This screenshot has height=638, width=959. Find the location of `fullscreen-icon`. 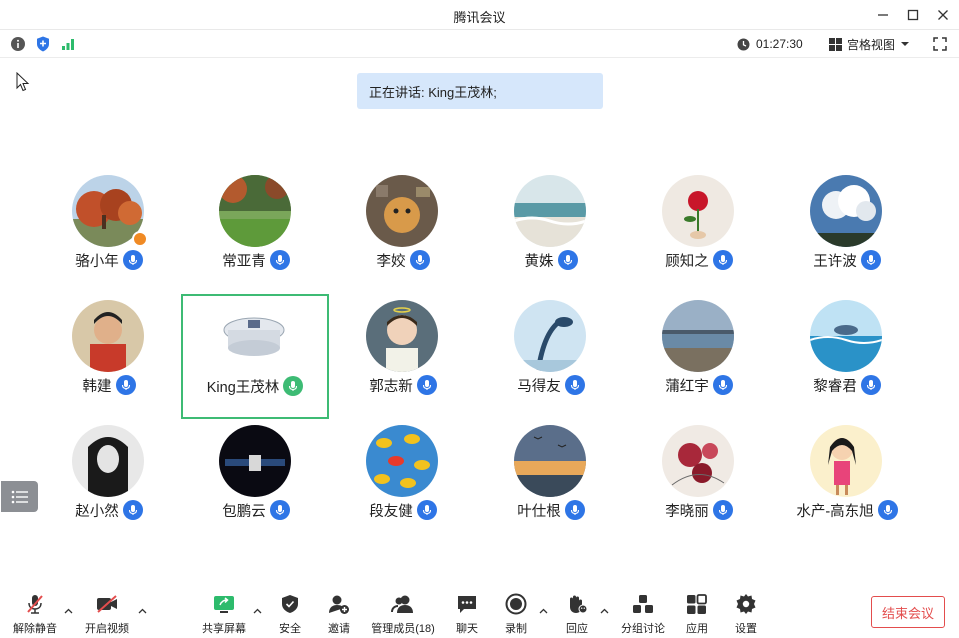

fullscreen-icon is located at coordinates (940, 44).